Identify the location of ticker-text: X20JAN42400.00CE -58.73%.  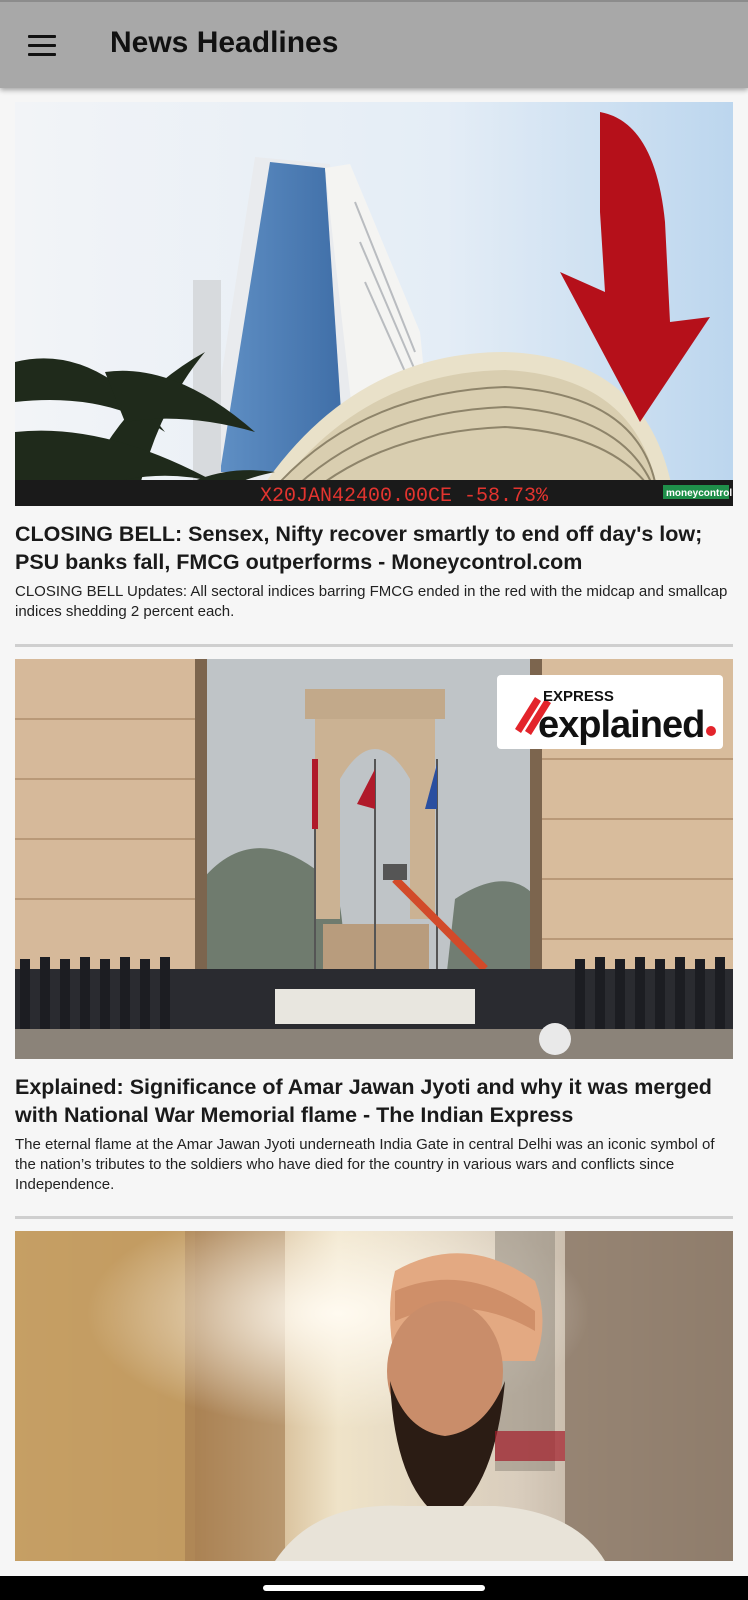
(404, 495).